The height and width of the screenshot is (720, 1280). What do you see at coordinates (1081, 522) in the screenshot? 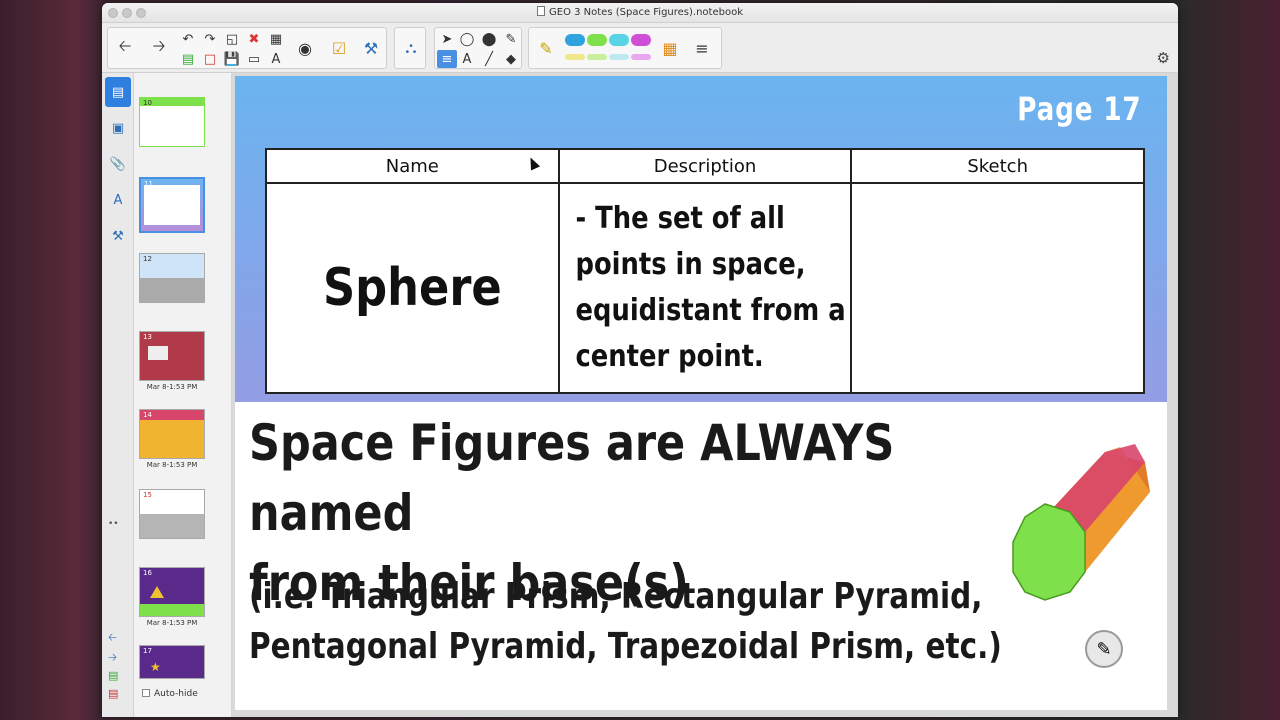
I see `octagonal-prism-image` at bounding box center [1081, 522].